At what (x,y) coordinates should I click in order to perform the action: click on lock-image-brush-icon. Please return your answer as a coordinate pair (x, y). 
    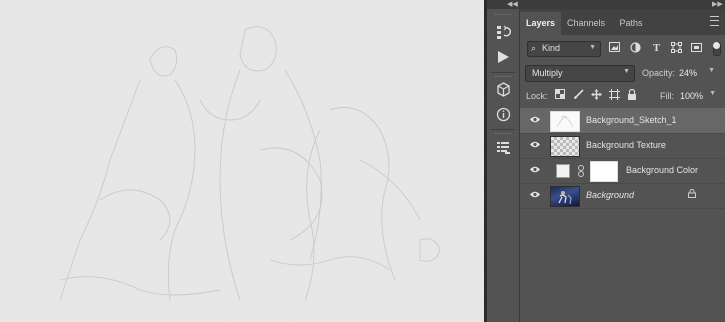
    Looking at the image, I should click on (578, 95).